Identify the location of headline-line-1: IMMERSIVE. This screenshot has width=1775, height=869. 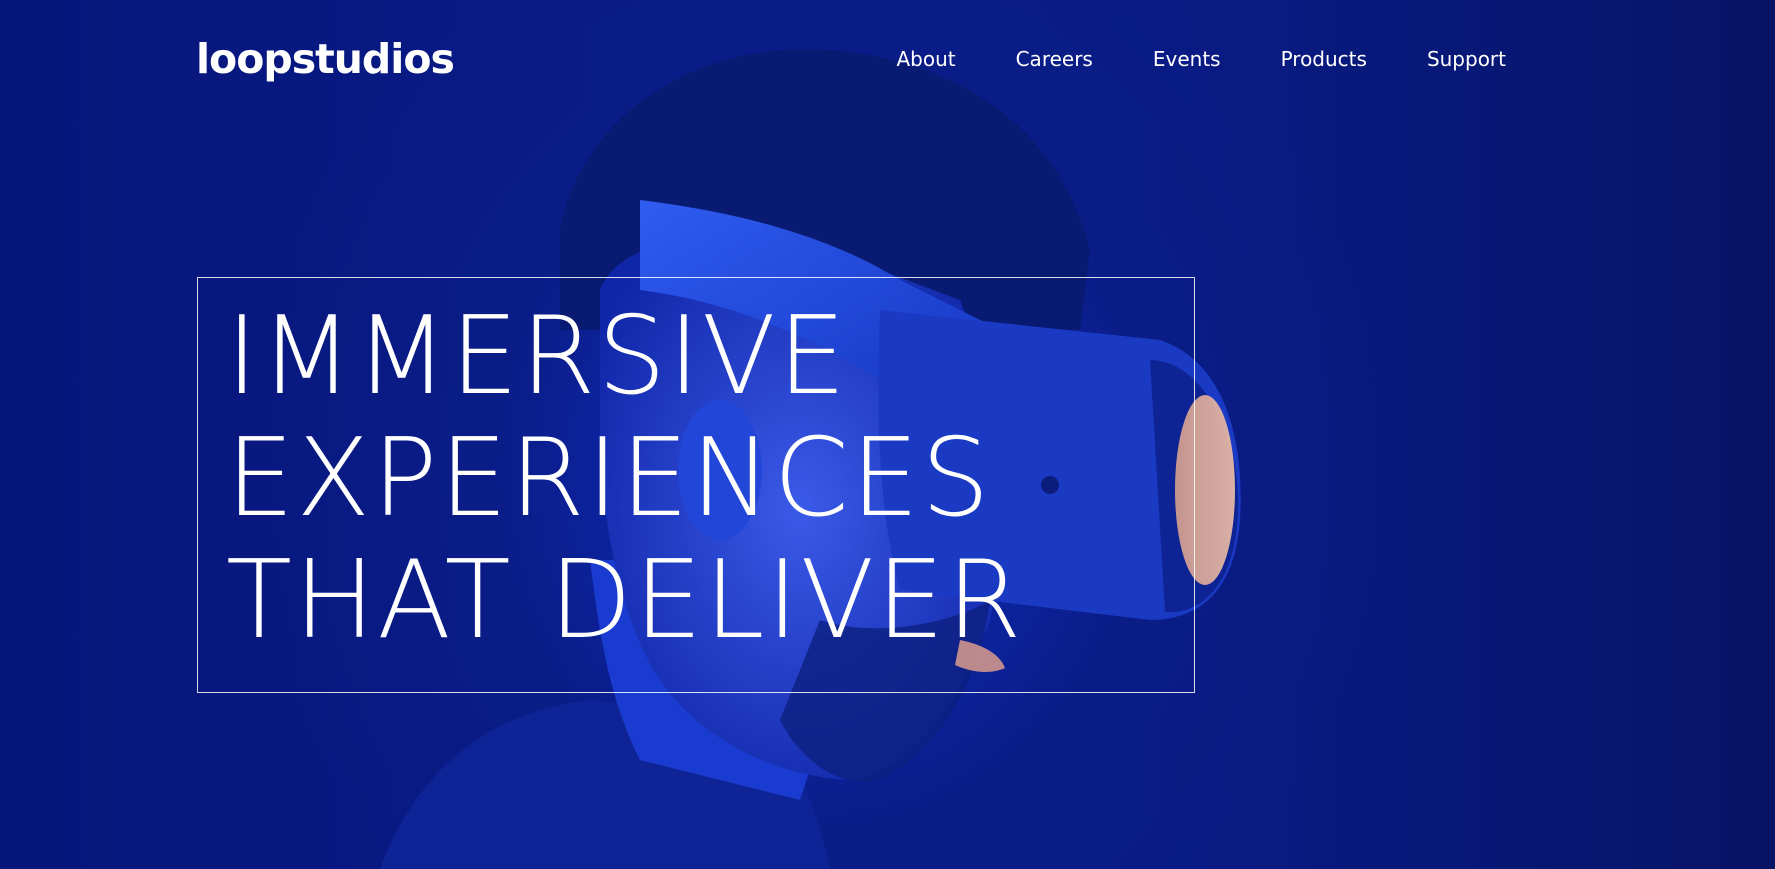
(537, 356).